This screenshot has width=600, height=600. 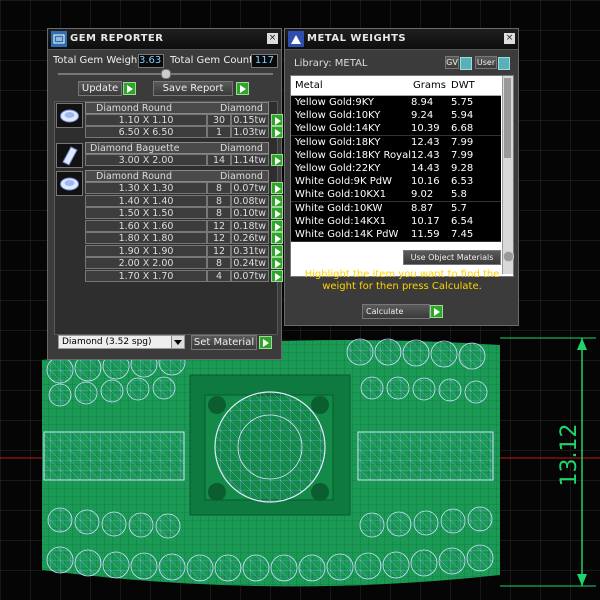 What do you see at coordinates (466, 63) in the screenshot?
I see `gv-toggle-indicator` at bounding box center [466, 63].